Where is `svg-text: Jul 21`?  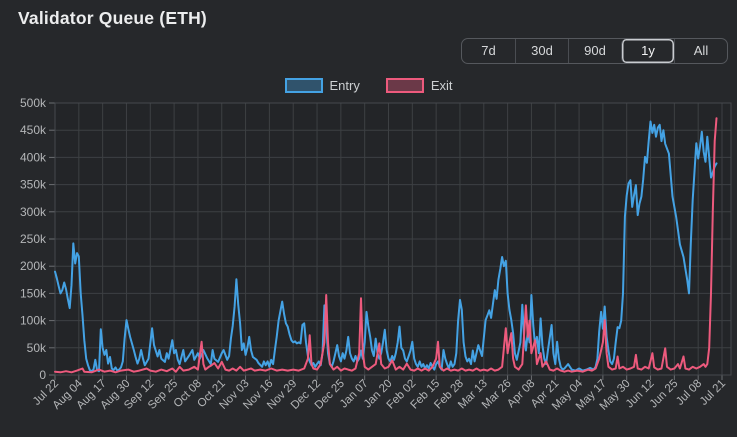 svg-text: Jul 21 is located at coordinates (713, 393).